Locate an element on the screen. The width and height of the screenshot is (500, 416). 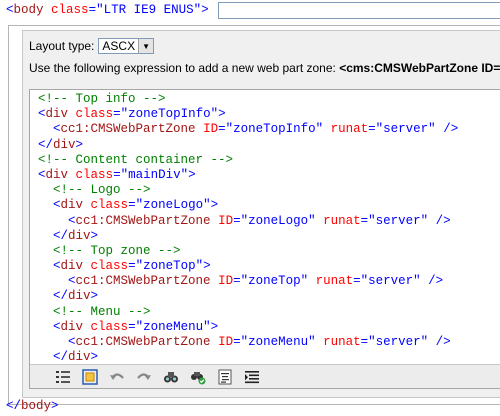
tag-close: > is located at coordinates (205, 10).